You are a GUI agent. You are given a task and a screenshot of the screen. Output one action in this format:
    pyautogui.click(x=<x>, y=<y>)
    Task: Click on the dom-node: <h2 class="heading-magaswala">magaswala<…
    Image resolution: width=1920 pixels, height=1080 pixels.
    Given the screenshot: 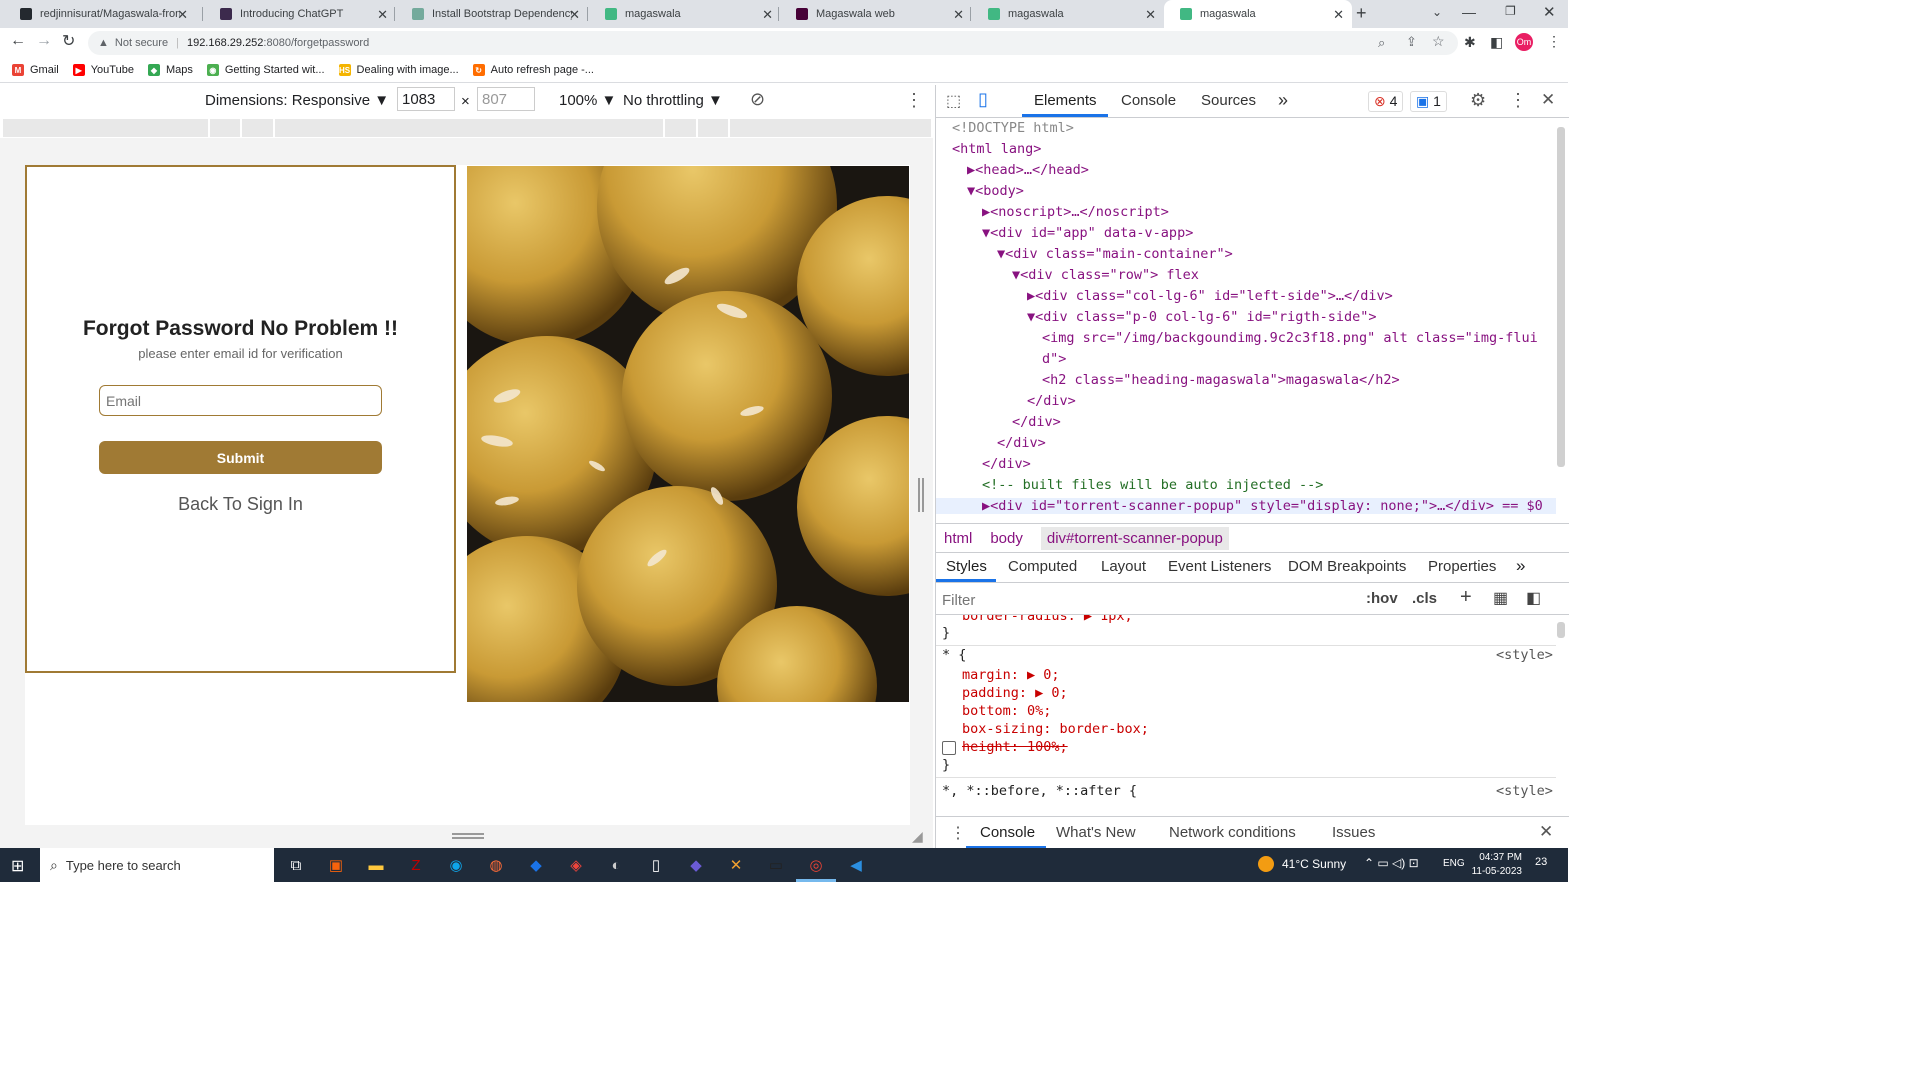 What is the action you would take?
    pyautogui.click(x=1221, y=380)
    